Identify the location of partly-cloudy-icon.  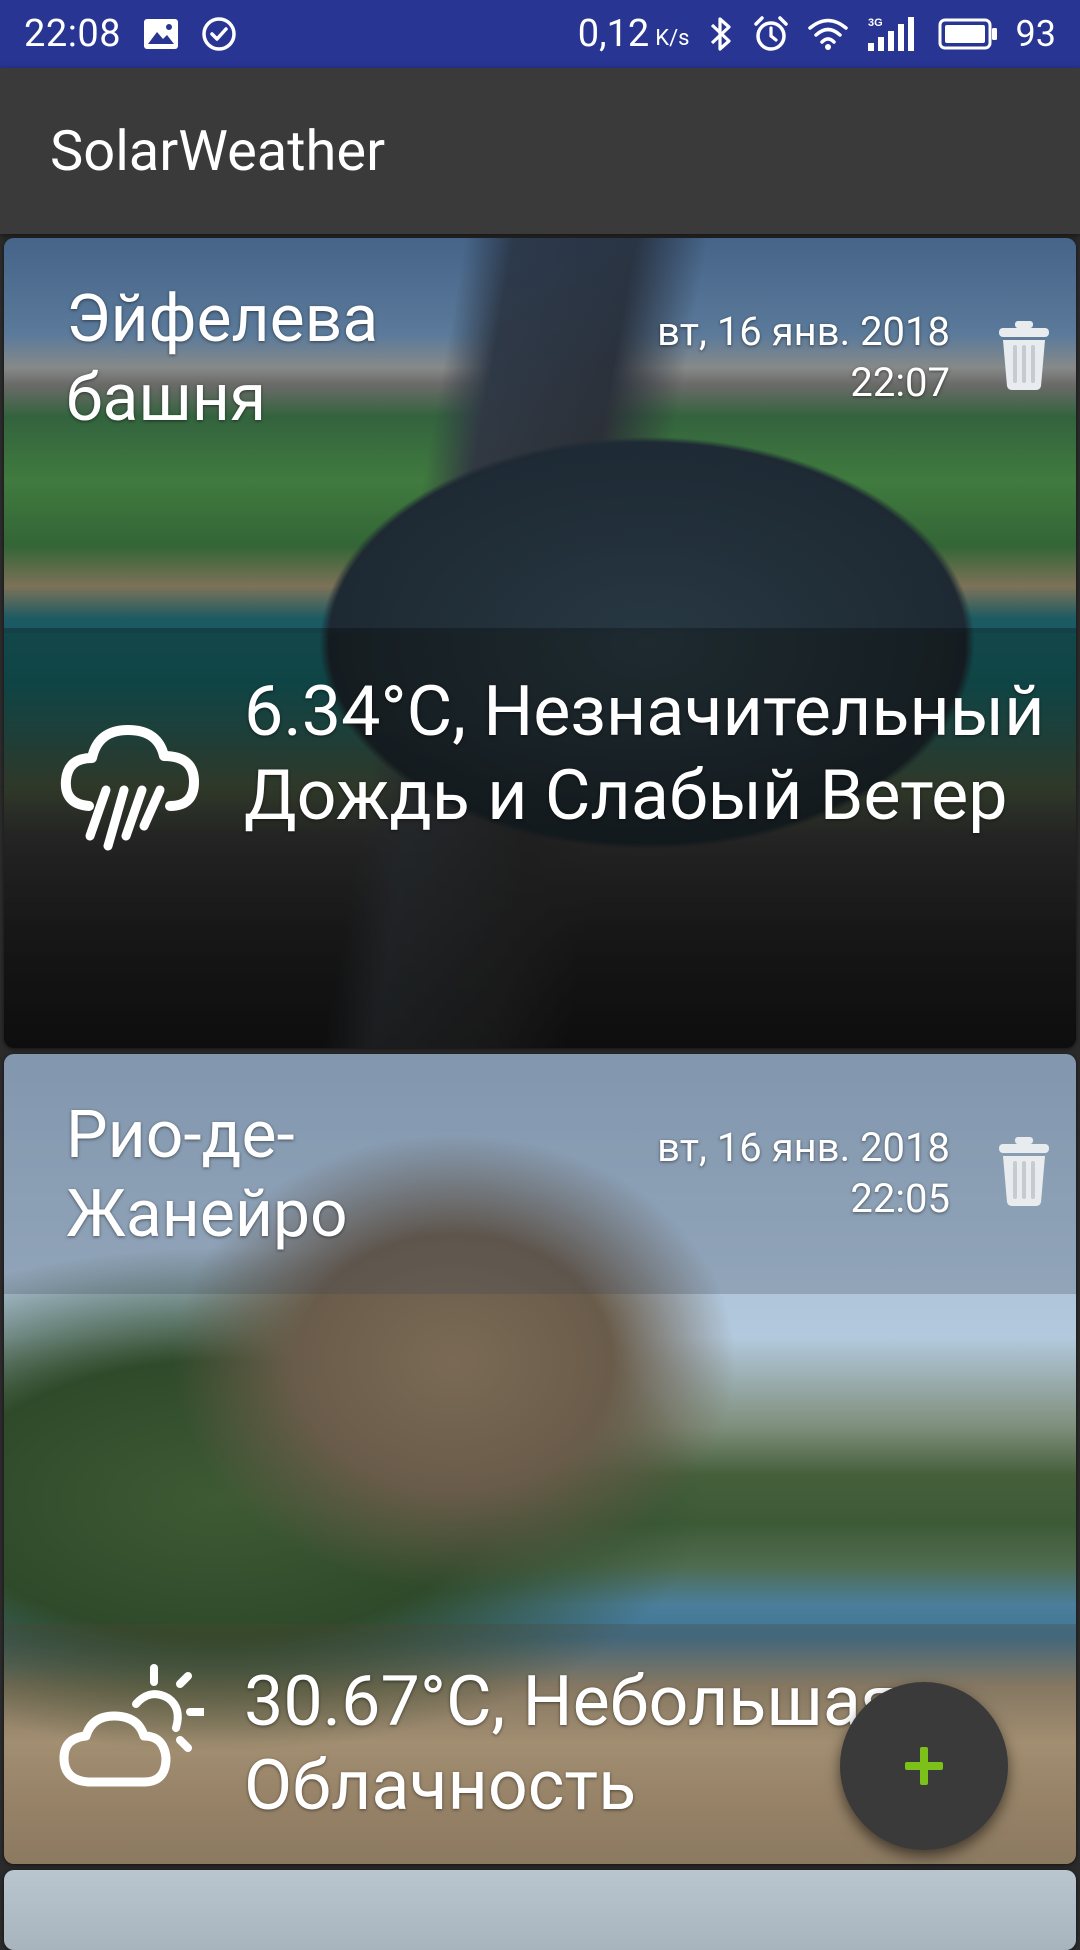
(131, 1729).